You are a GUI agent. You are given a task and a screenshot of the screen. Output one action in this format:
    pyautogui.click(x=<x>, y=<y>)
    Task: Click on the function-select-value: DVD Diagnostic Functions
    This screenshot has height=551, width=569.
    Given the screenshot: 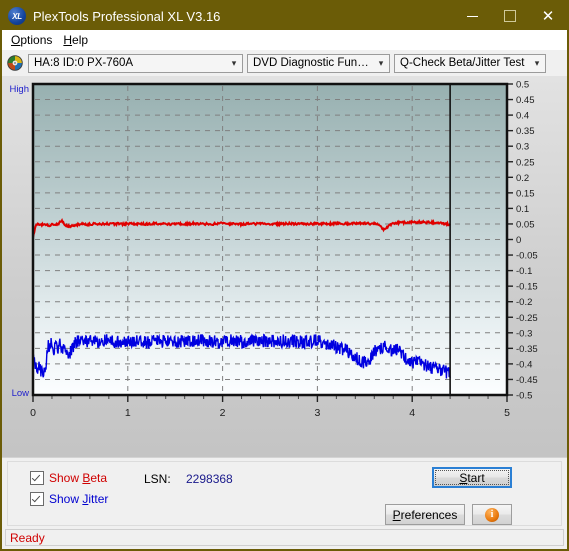 What is the action you would take?
    pyautogui.click(x=313, y=63)
    